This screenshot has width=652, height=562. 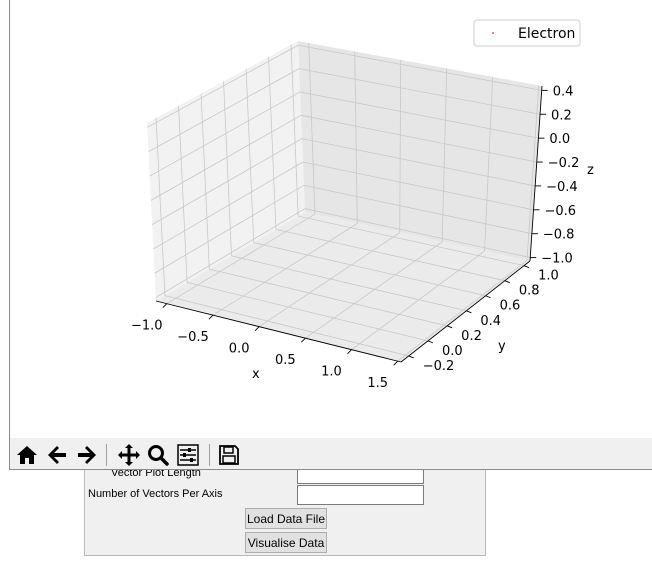 What do you see at coordinates (256, 374) in the screenshot?
I see `x-axis-label: x` at bounding box center [256, 374].